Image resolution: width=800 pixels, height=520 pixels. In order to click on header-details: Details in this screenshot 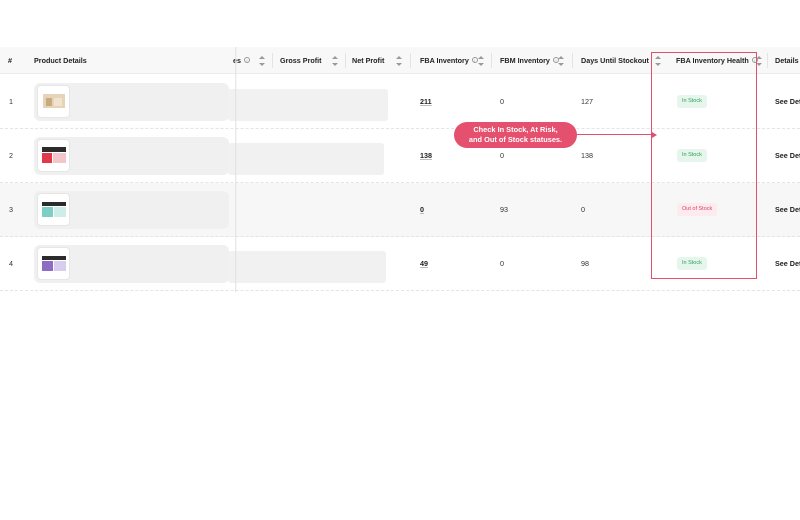, I will do `click(787, 60)`.